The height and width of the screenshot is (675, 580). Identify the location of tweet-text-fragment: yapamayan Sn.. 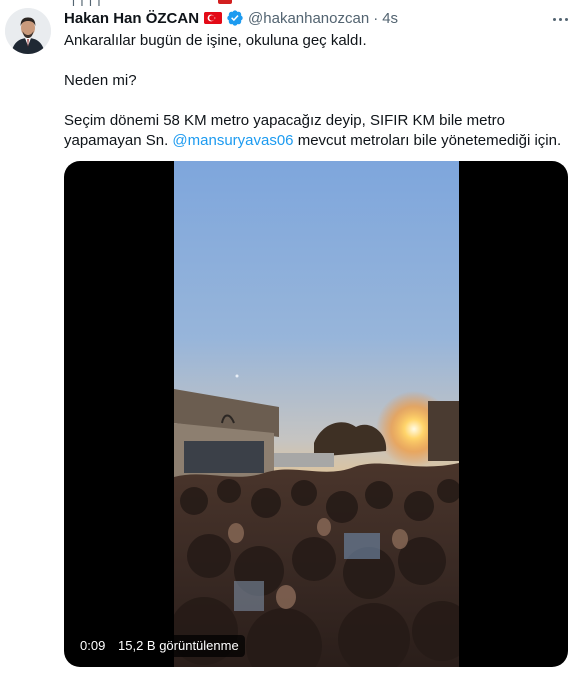
(118, 140).